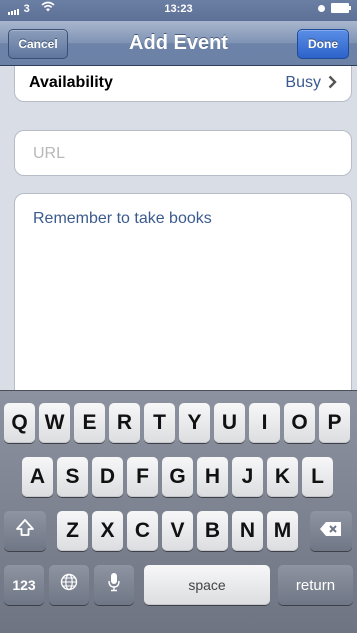 Image resolution: width=357 pixels, height=633 pixels. I want to click on key-x: X, so click(107, 531).